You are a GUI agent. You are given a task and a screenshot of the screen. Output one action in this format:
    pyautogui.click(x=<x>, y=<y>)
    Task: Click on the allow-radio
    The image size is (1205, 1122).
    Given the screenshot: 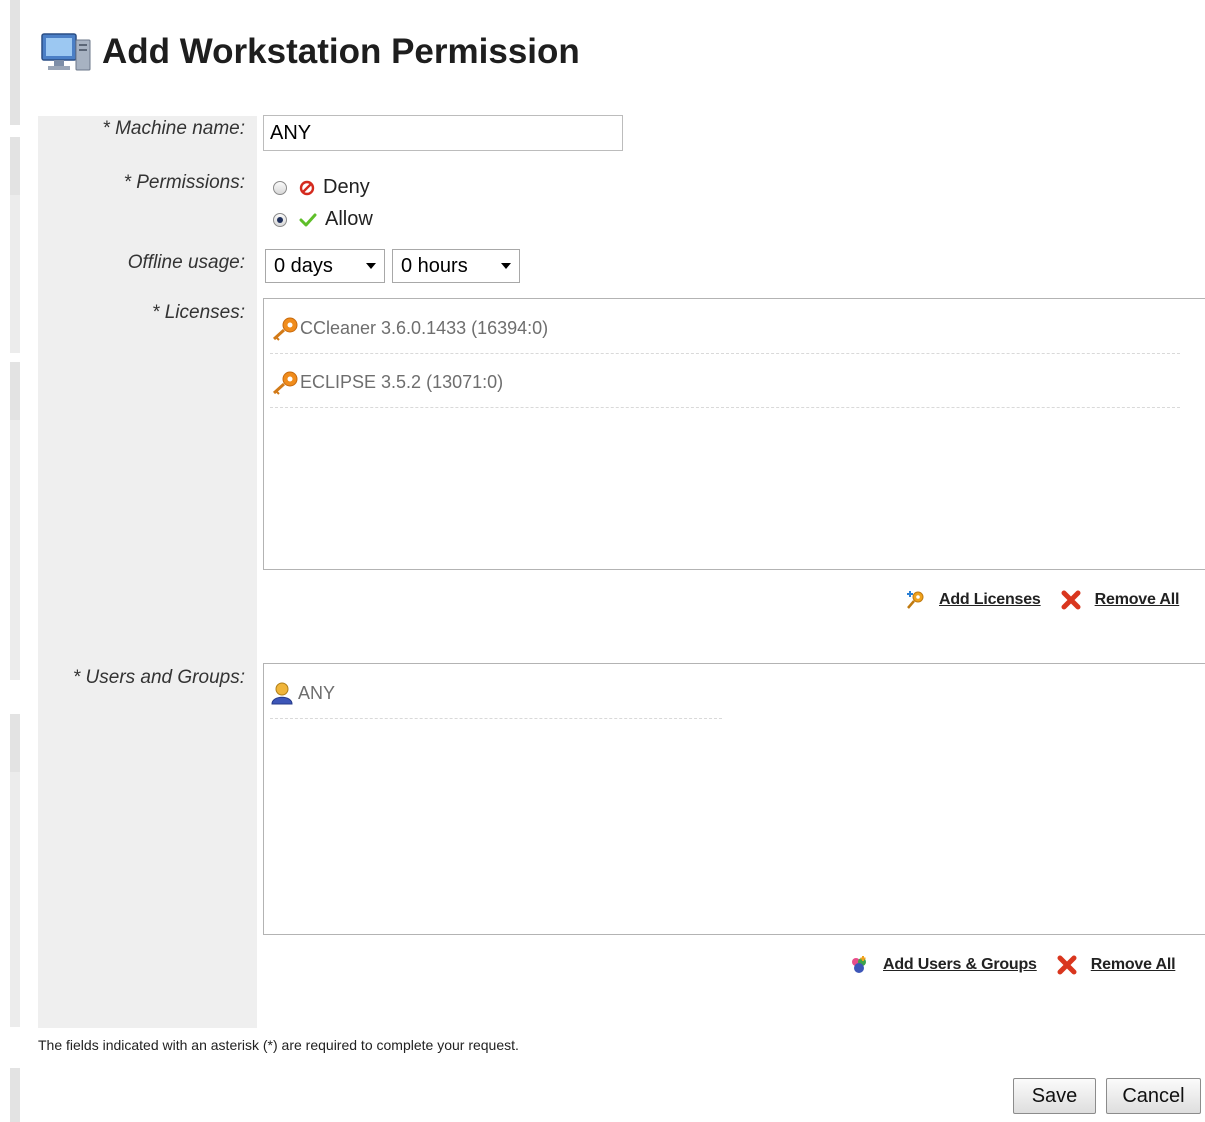 What is the action you would take?
    pyautogui.click(x=280, y=219)
    